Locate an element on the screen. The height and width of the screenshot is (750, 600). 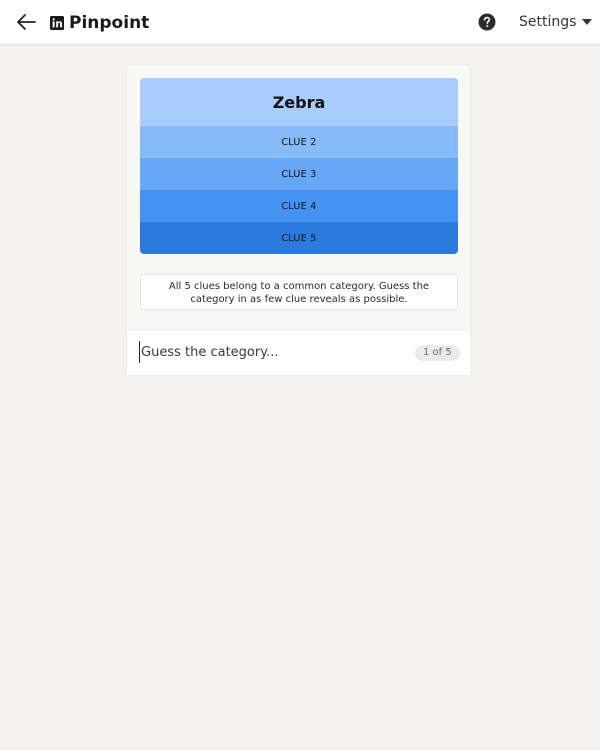
guess-counter-badge: 1 of 5 is located at coordinates (437, 353).